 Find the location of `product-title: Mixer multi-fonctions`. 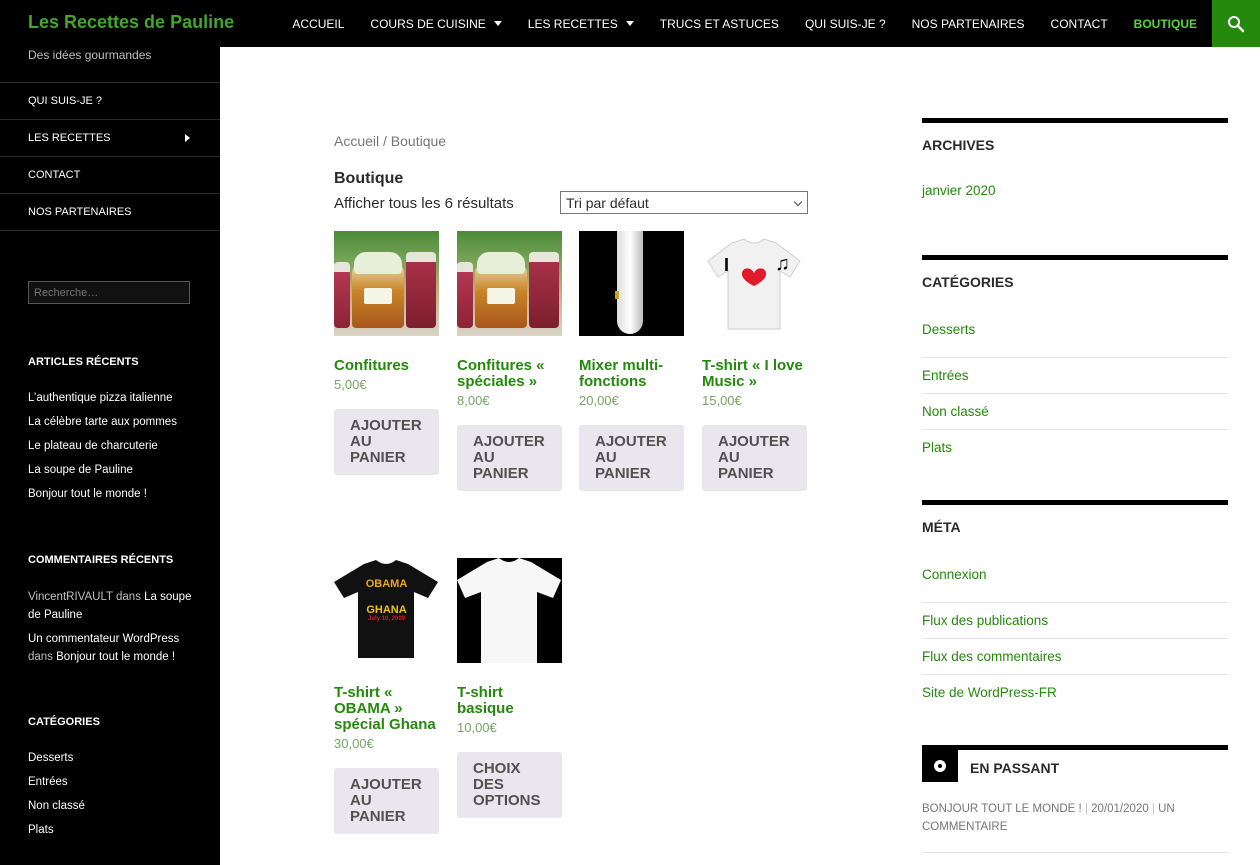

product-title: Mixer multi-fonctions is located at coordinates (631, 374).